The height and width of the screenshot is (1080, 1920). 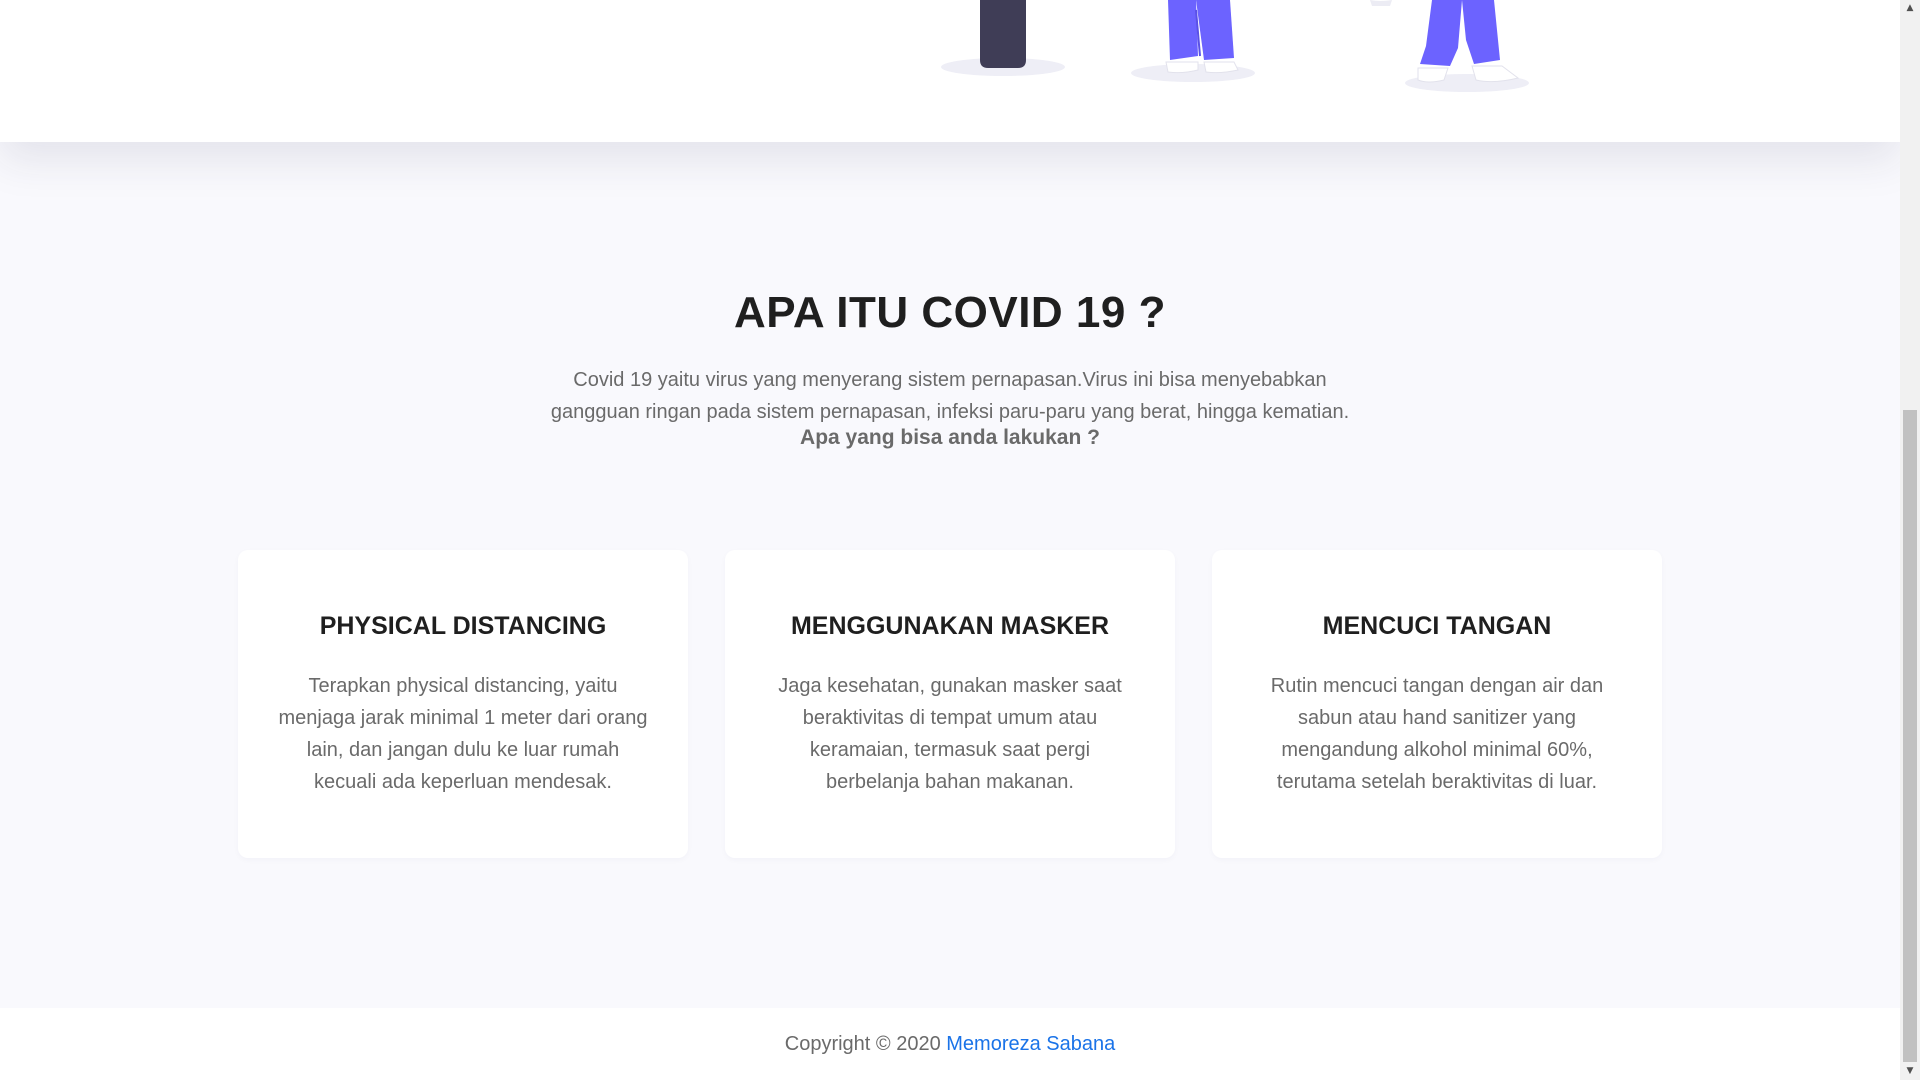 What do you see at coordinates (1437, 626) in the screenshot?
I see `card-title: MENCUCI TANGAN` at bounding box center [1437, 626].